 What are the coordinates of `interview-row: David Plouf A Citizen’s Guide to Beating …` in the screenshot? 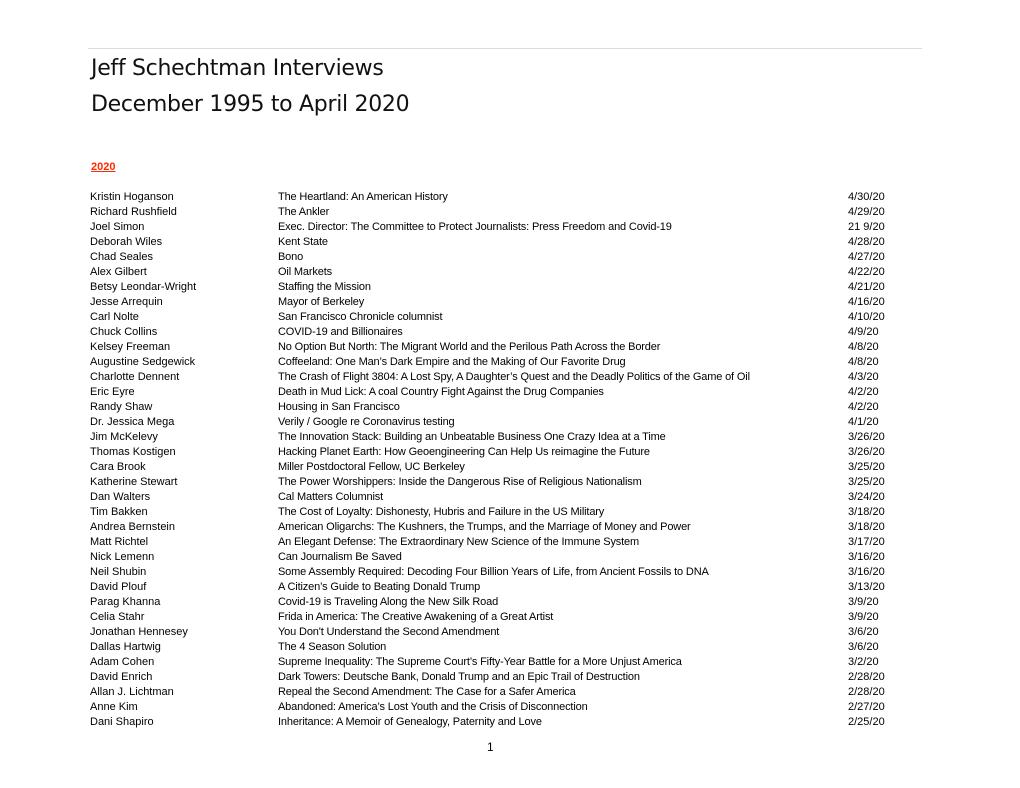 It's located at (510, 587).